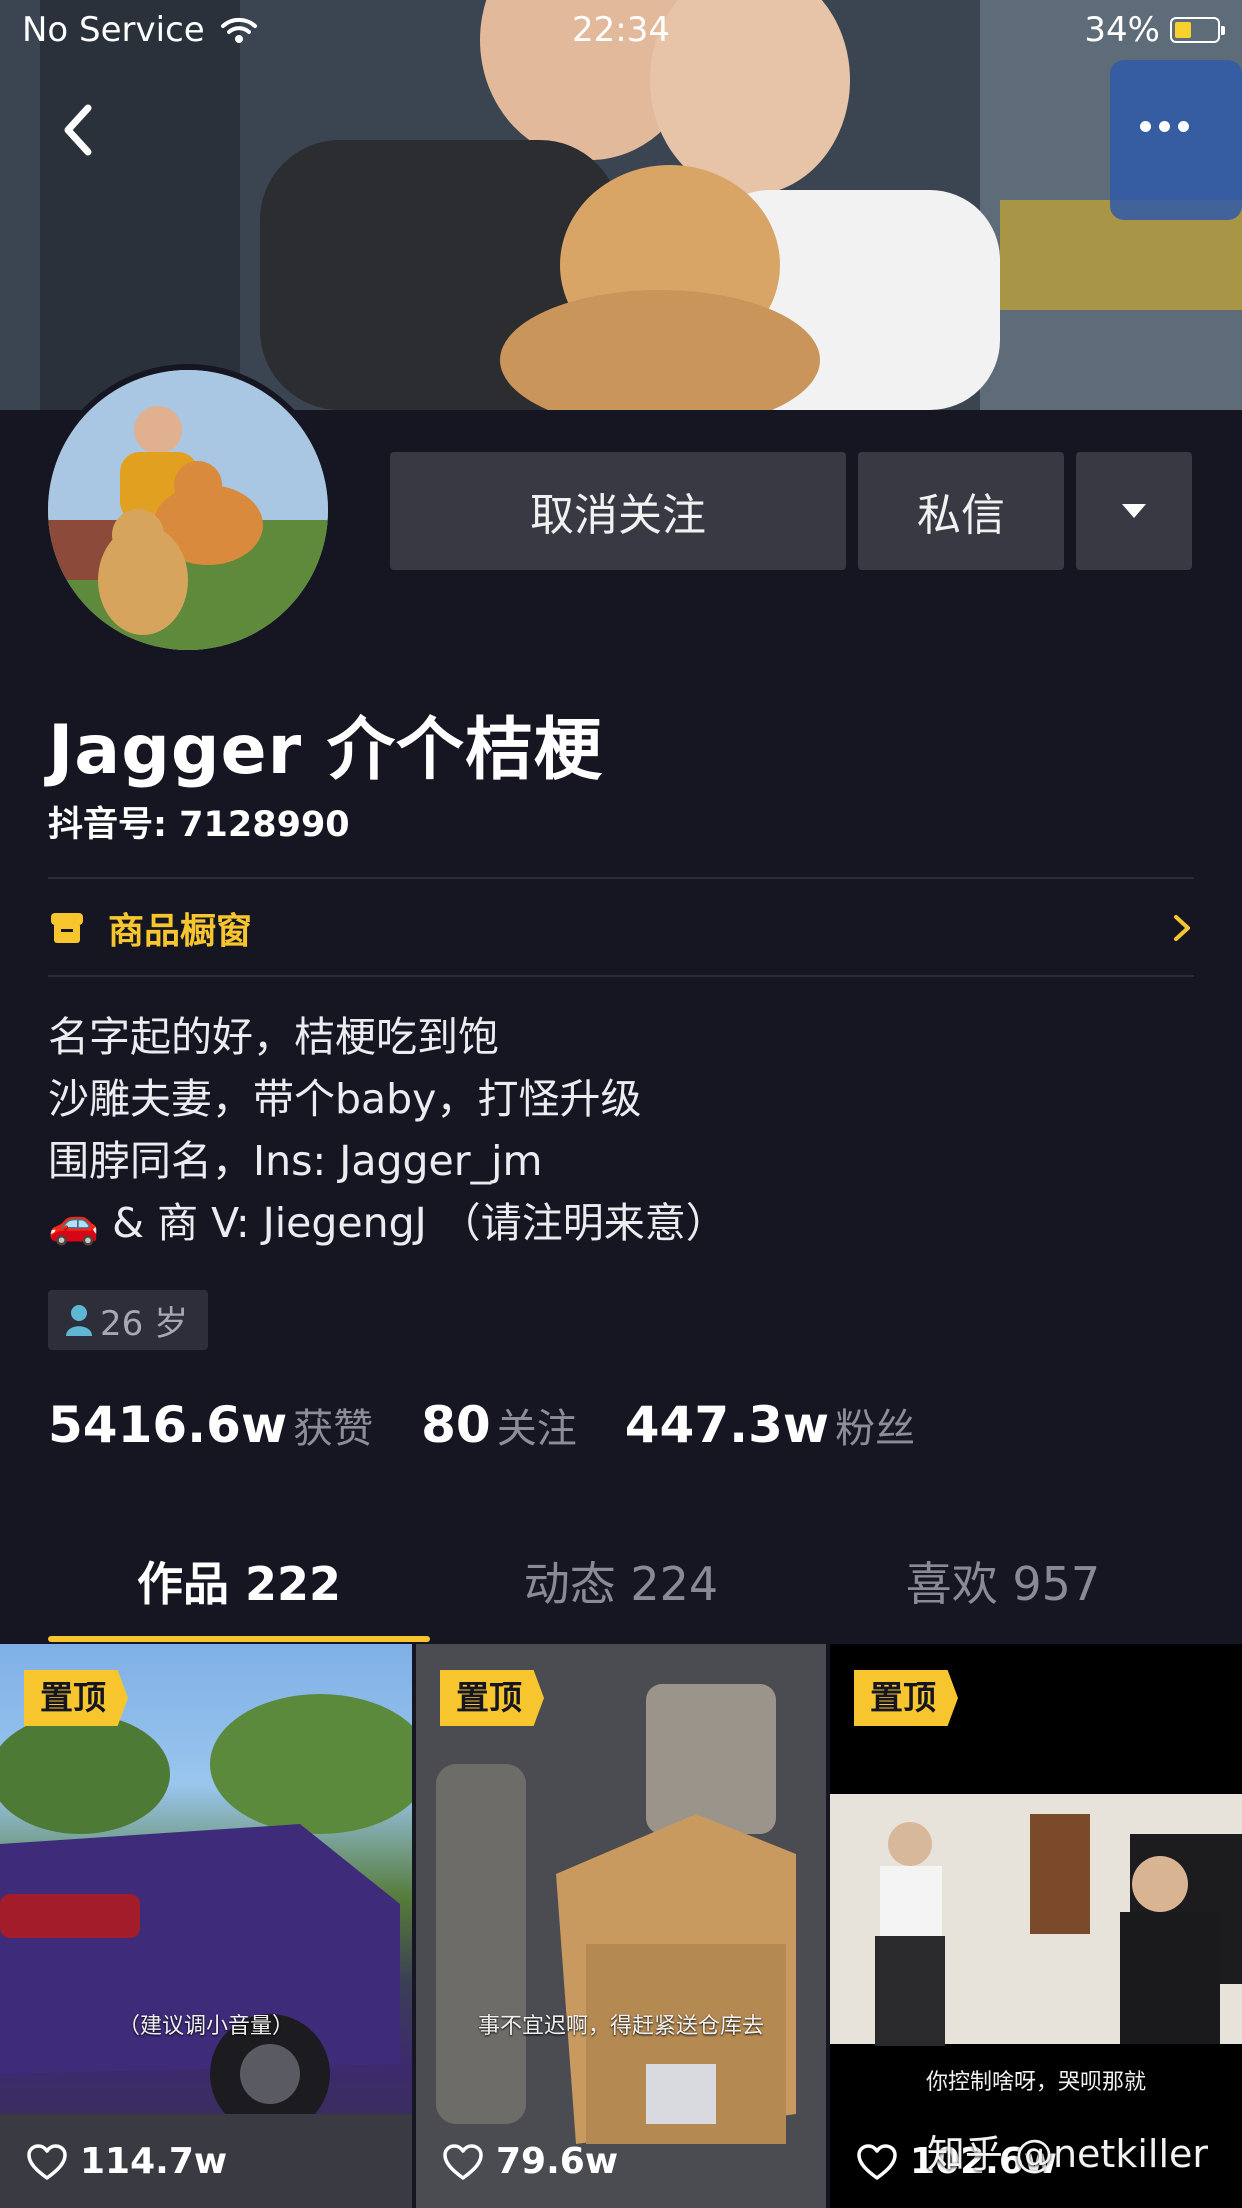 This screenshot has height=2208, width=1242. Describe the element at coordinates (875, 1425) in the screenshot. I see `followers-label: 粉丝` at that location.